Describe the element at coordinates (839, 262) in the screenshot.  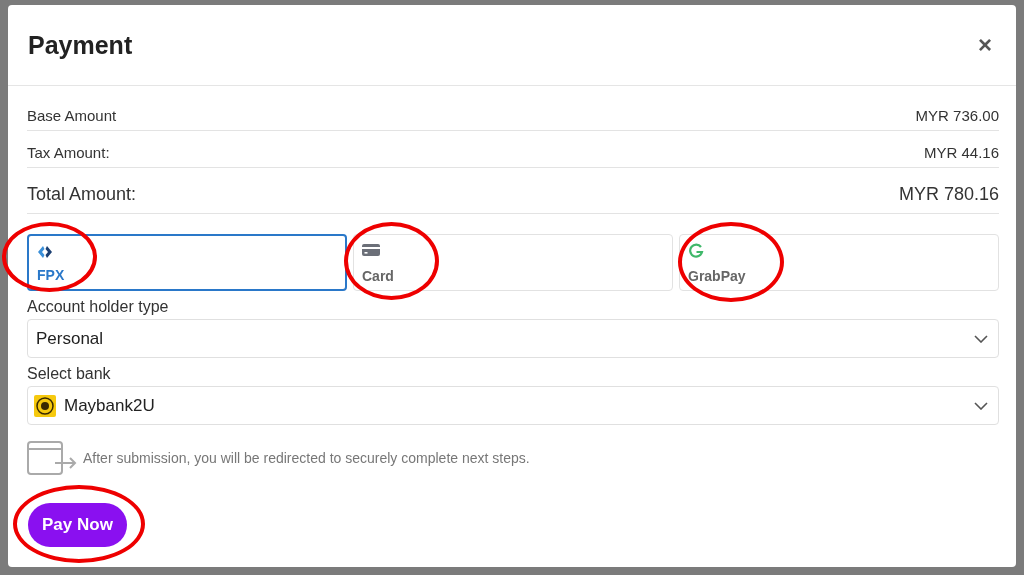
I see `payment-method-tab: GrabPay` at that location.